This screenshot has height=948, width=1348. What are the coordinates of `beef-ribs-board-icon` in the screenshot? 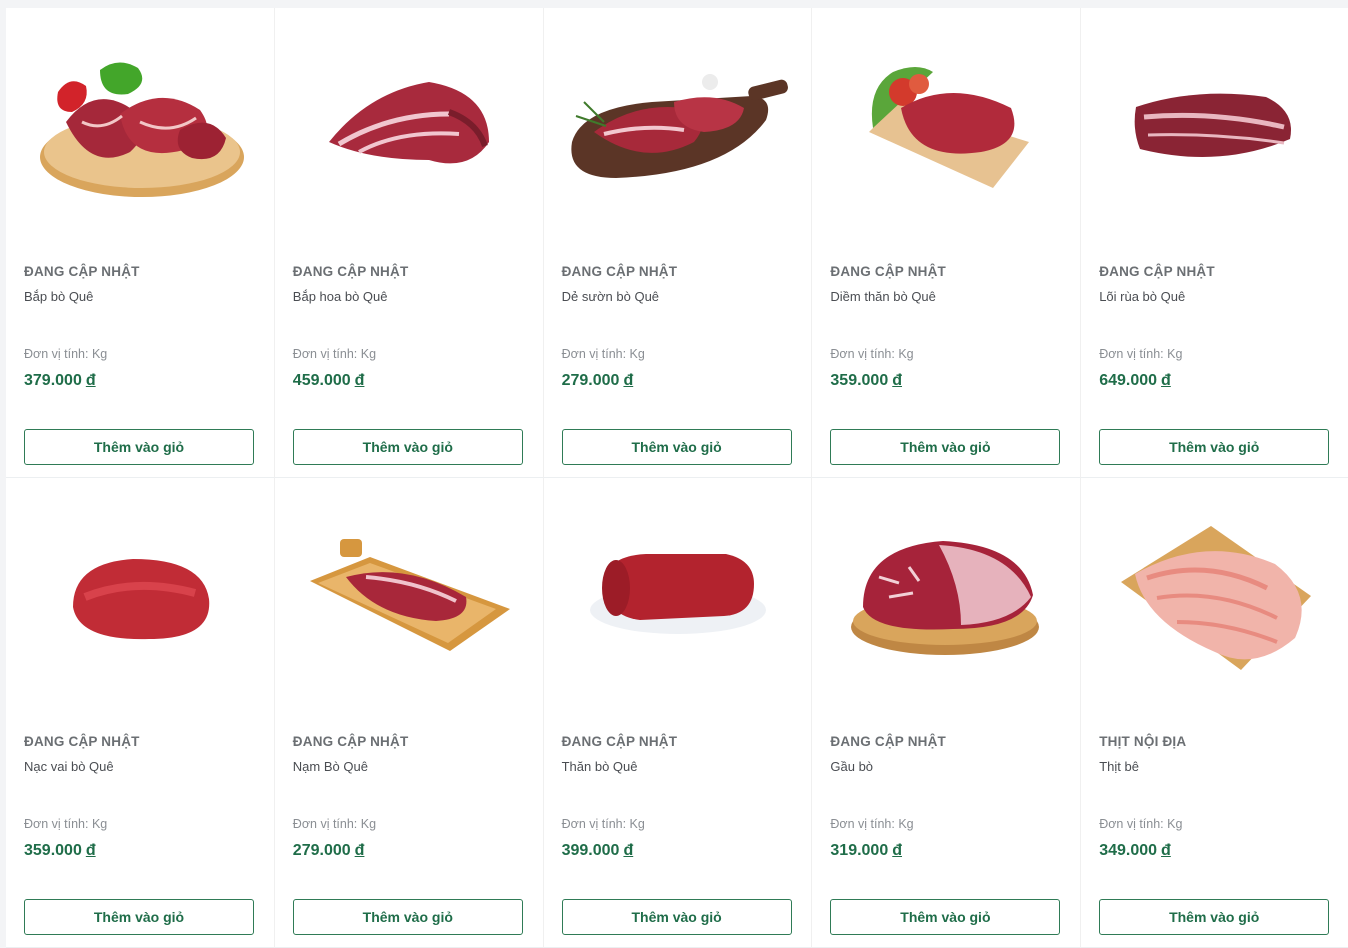 It's located at (680, 126).